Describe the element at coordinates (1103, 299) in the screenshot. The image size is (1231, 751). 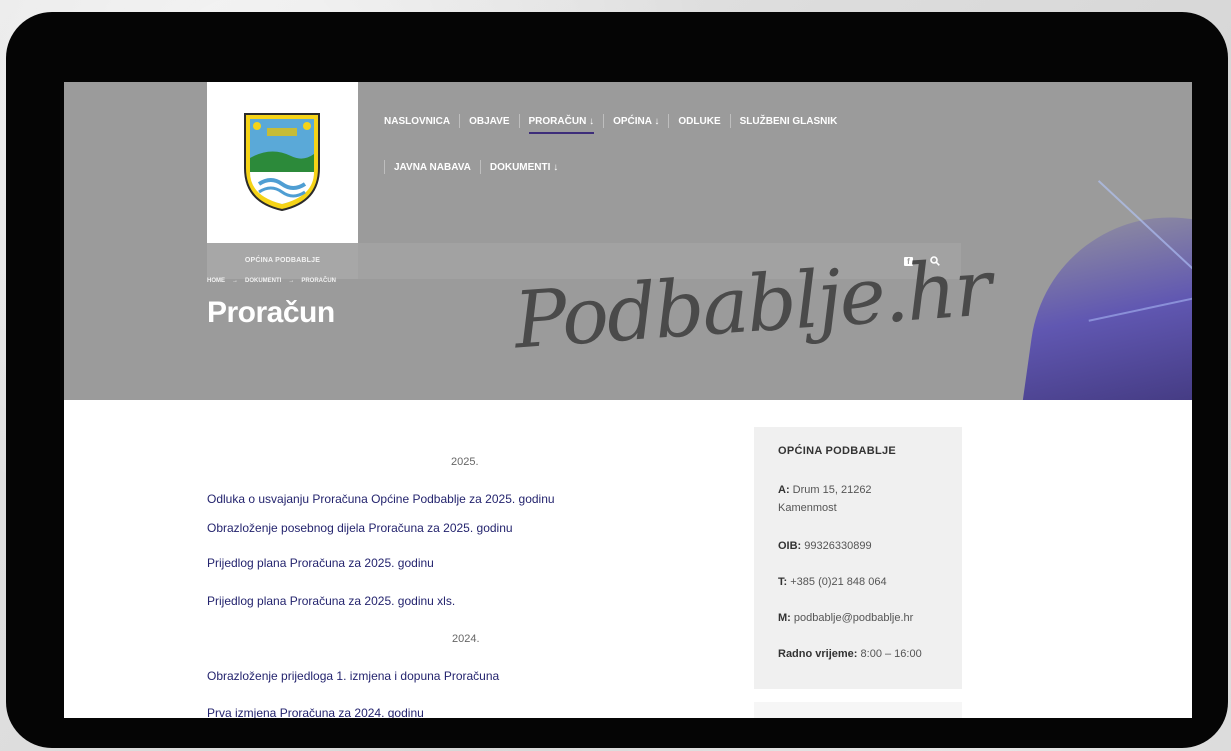
I see `hero-decoration` at that location.